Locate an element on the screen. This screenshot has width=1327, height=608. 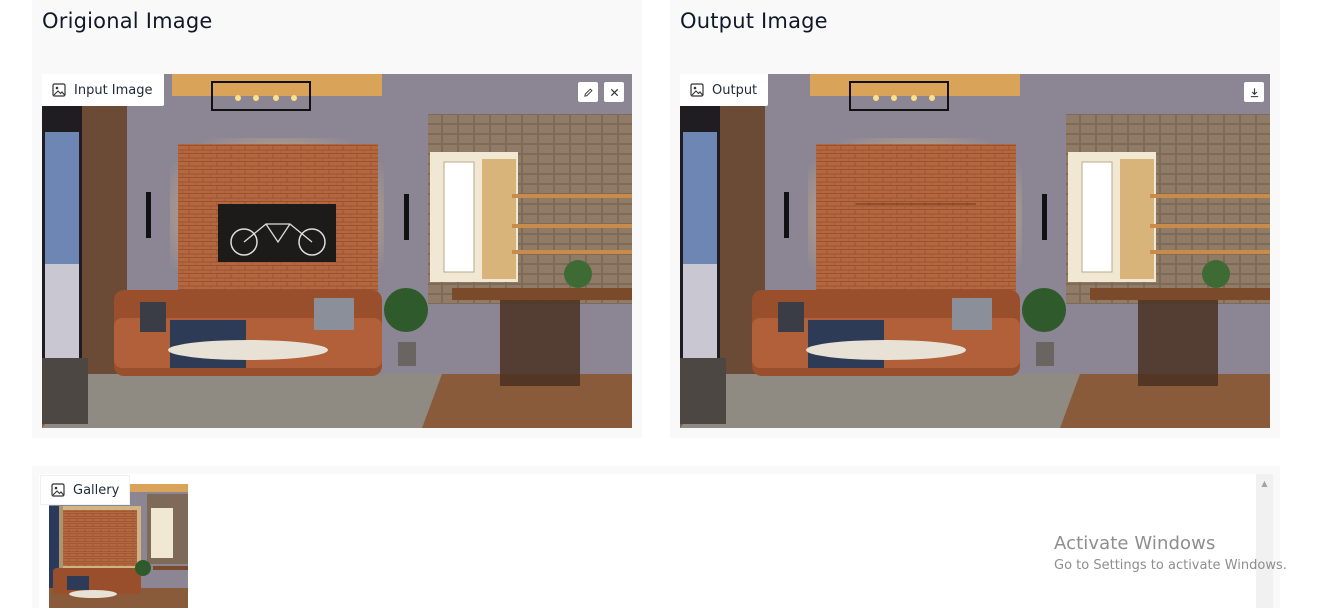
download-image-button is located at coordinates (1254, 92).